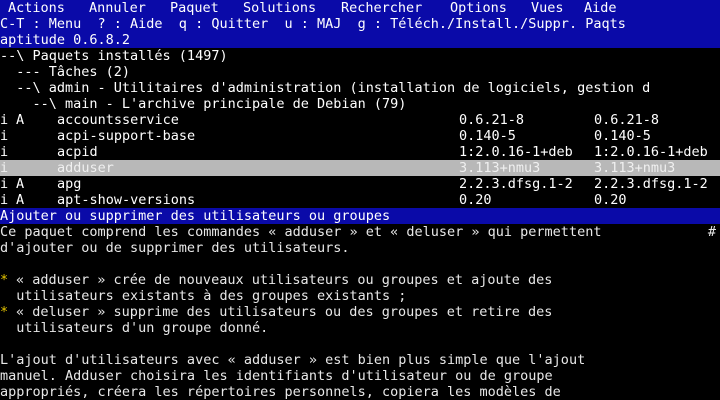  What do you see at coordinates (69, 184) in the screenshot?
I see `package-name: apg` at bounding box center [69, 184].